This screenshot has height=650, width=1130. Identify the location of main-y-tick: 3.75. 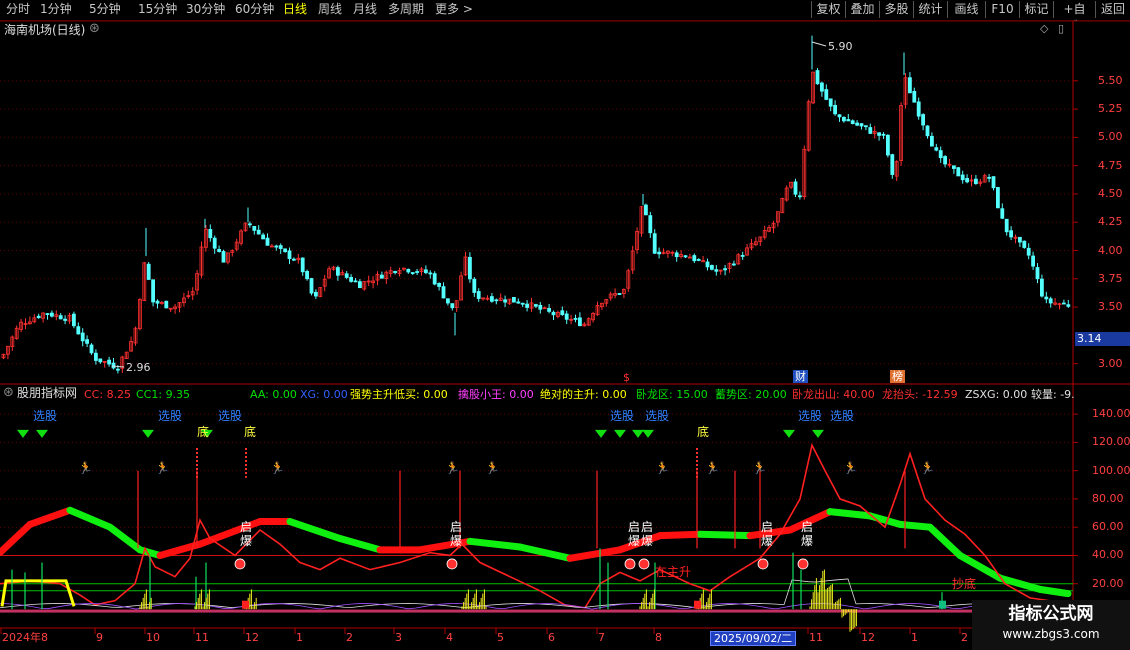
(1110, 278).